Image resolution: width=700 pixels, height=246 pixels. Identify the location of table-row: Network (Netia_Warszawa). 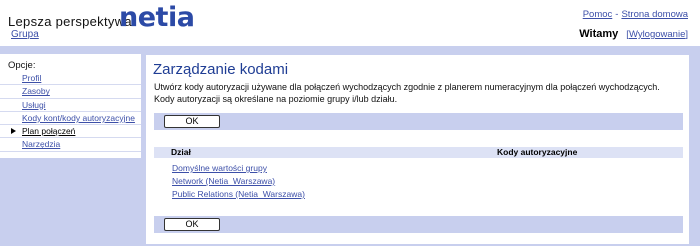
(418, 181).